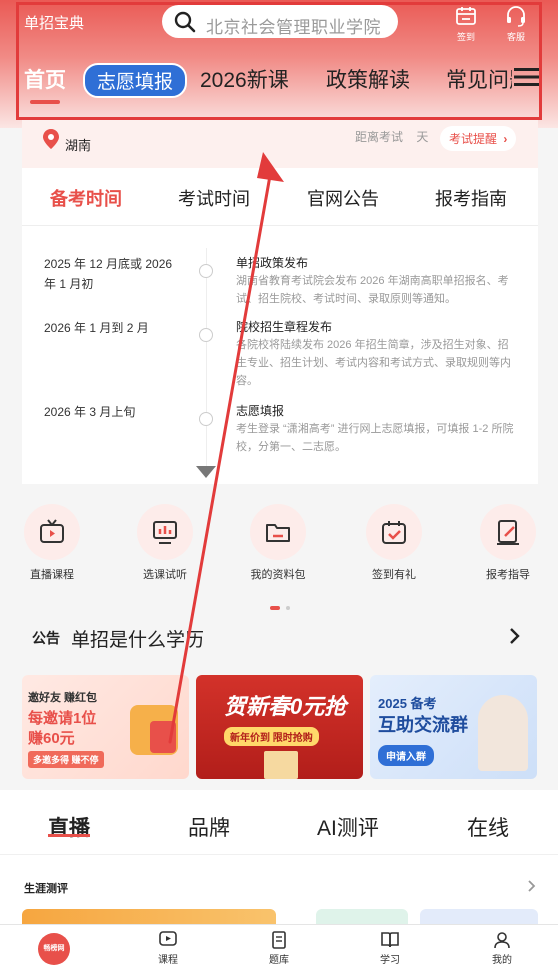 The image size is (558, 971). What do you see at coordinates (244, 79) in the screenshot?
I see `nav-tab-new-course: 2026新课` at bounding box center [244, 79].